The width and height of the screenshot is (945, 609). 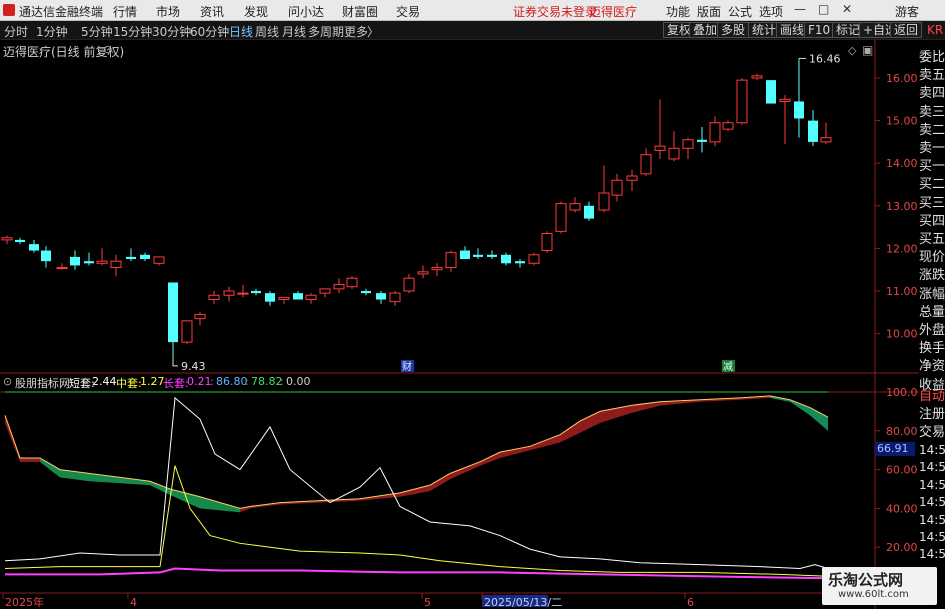 I want to click on diamond-icon: ◇, so click(x=852, y=50).